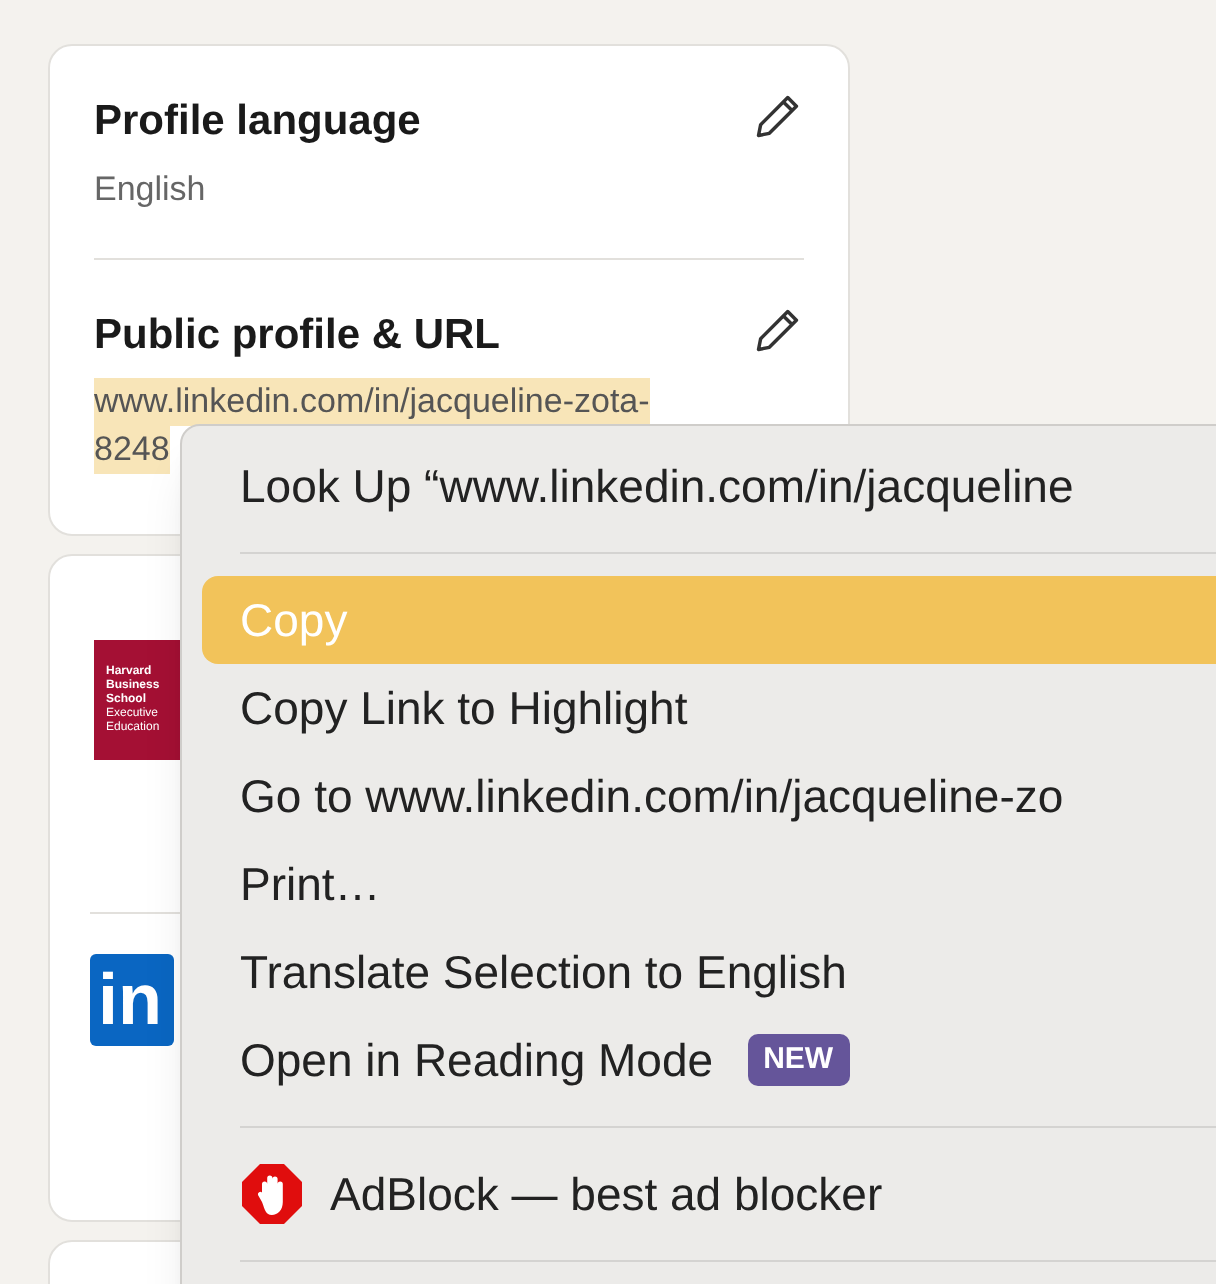  Describe the element at coordinates (709, 486) in the screenshot. I see `menu-item: Look Up “www.linkedin.com/in/jacqueline` at that location.